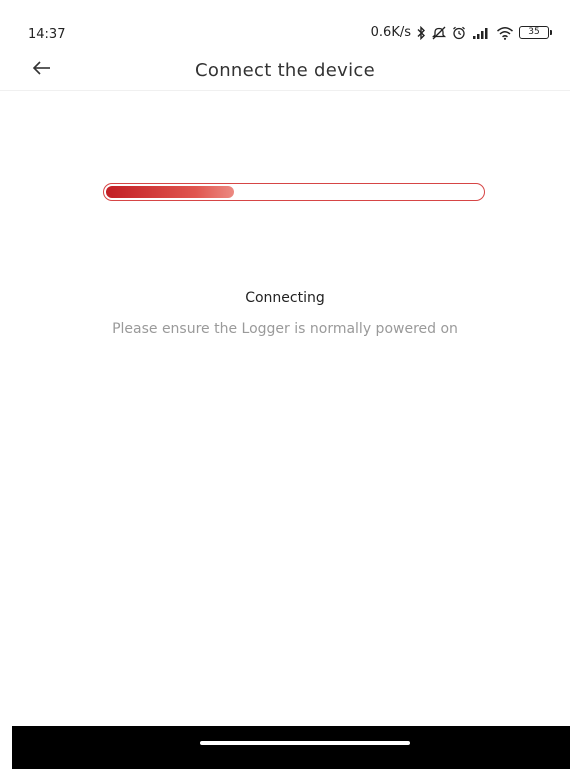  Describe the element at coordinates (481, 33) in the screenshot. I see `cellular-signal-icon` at that location.